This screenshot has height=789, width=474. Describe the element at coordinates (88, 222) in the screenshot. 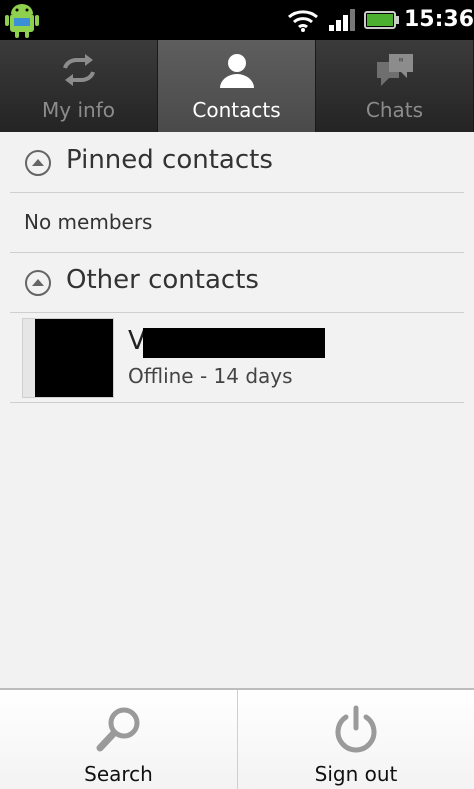

I see `empty-state-text: No members` at that location.